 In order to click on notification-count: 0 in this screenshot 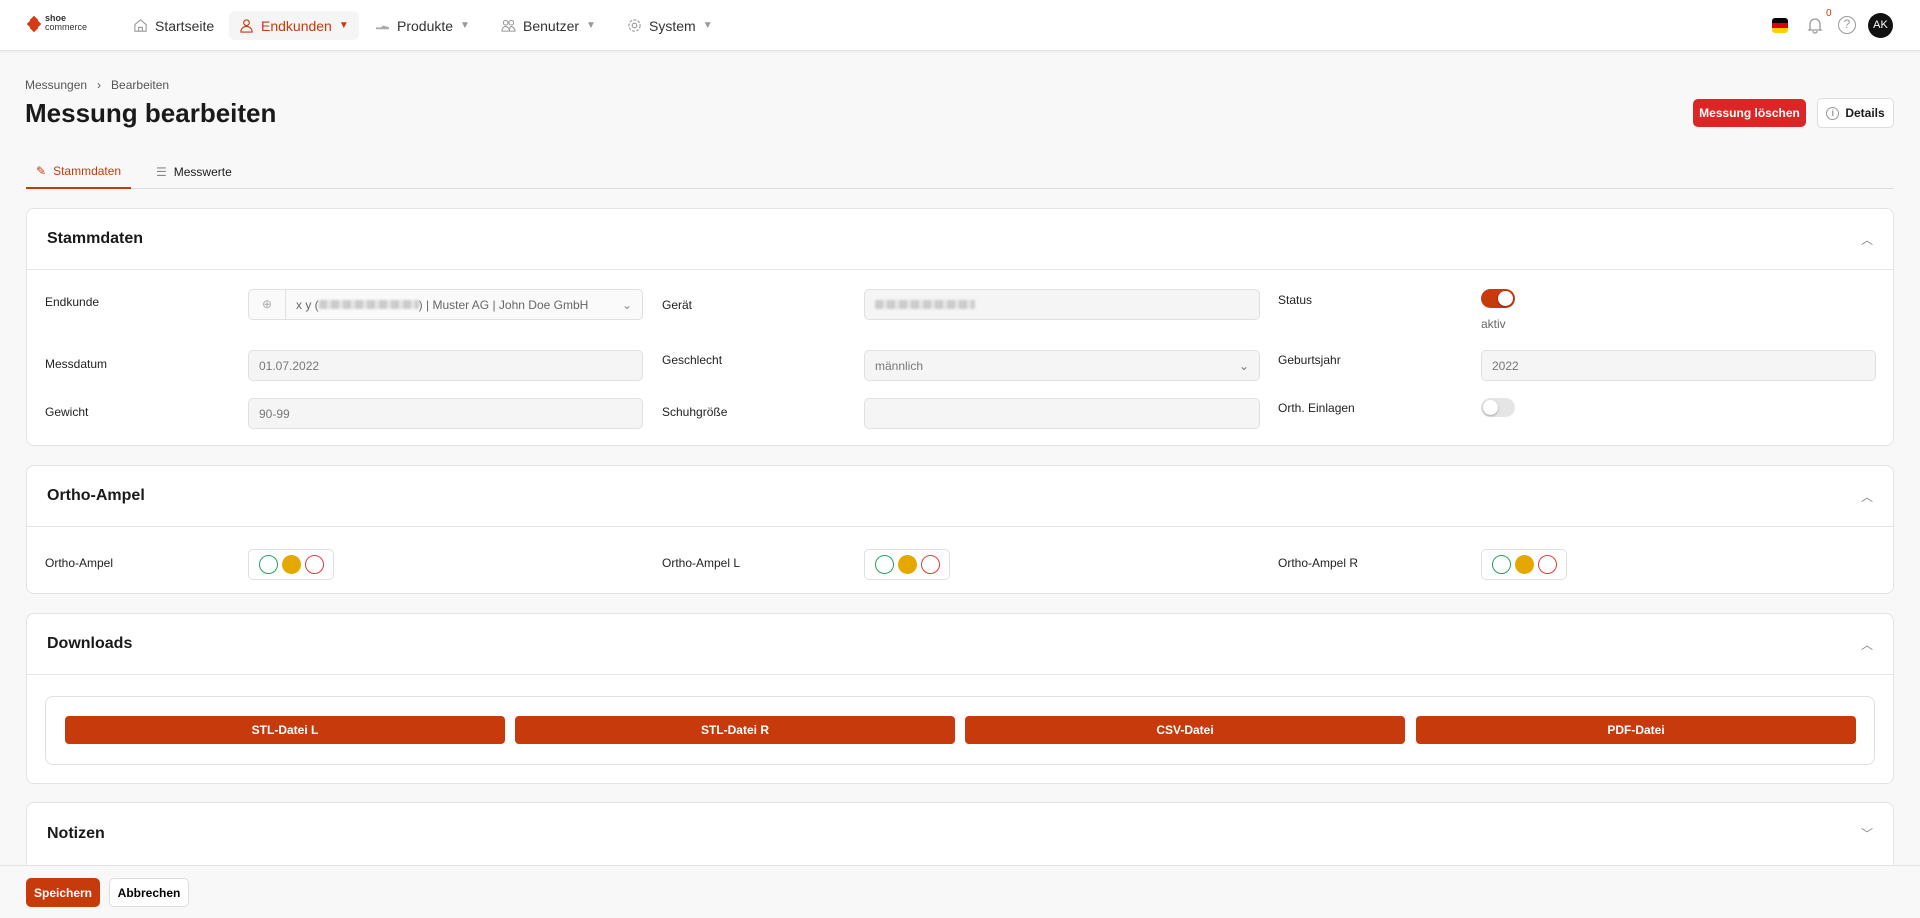, I will do `click(1829, 13)`.